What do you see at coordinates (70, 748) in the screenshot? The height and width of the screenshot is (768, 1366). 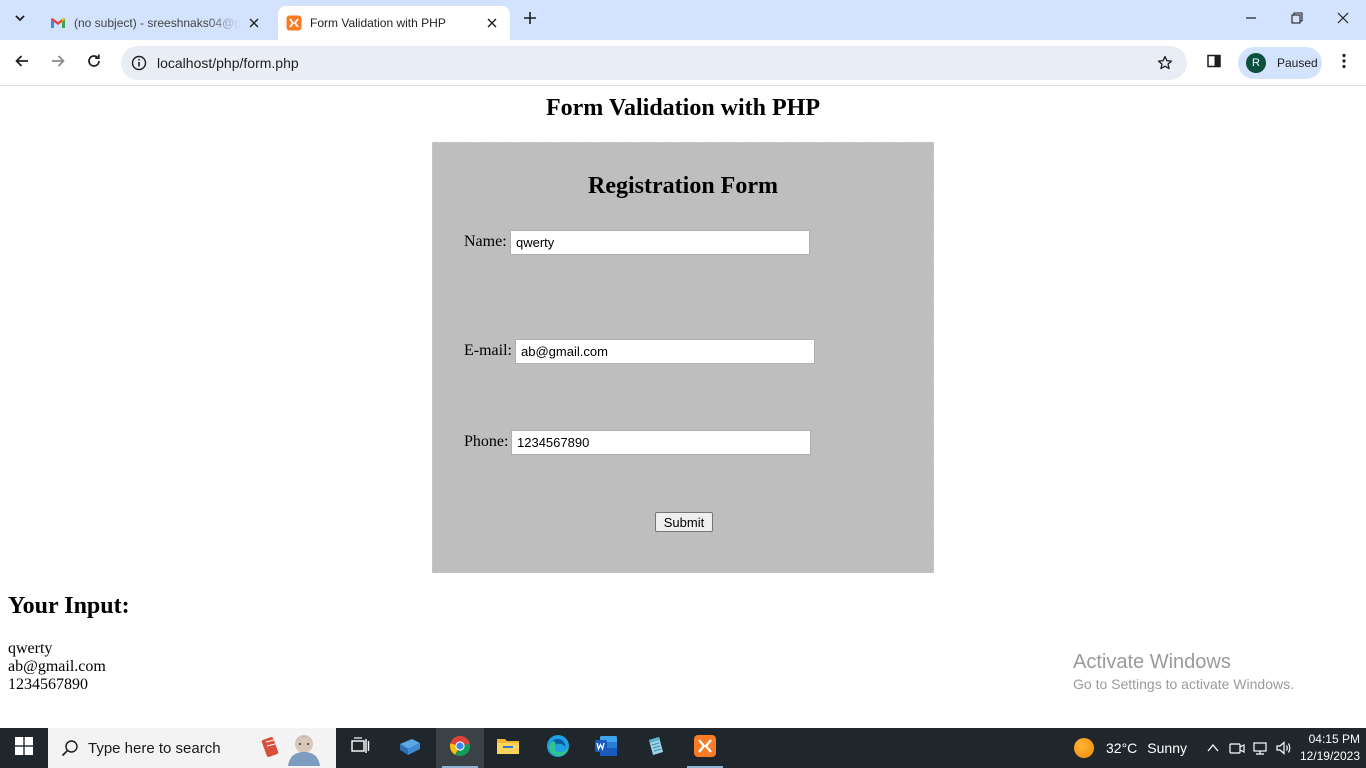 I see `search-icon` at bounding box center [70, 748].